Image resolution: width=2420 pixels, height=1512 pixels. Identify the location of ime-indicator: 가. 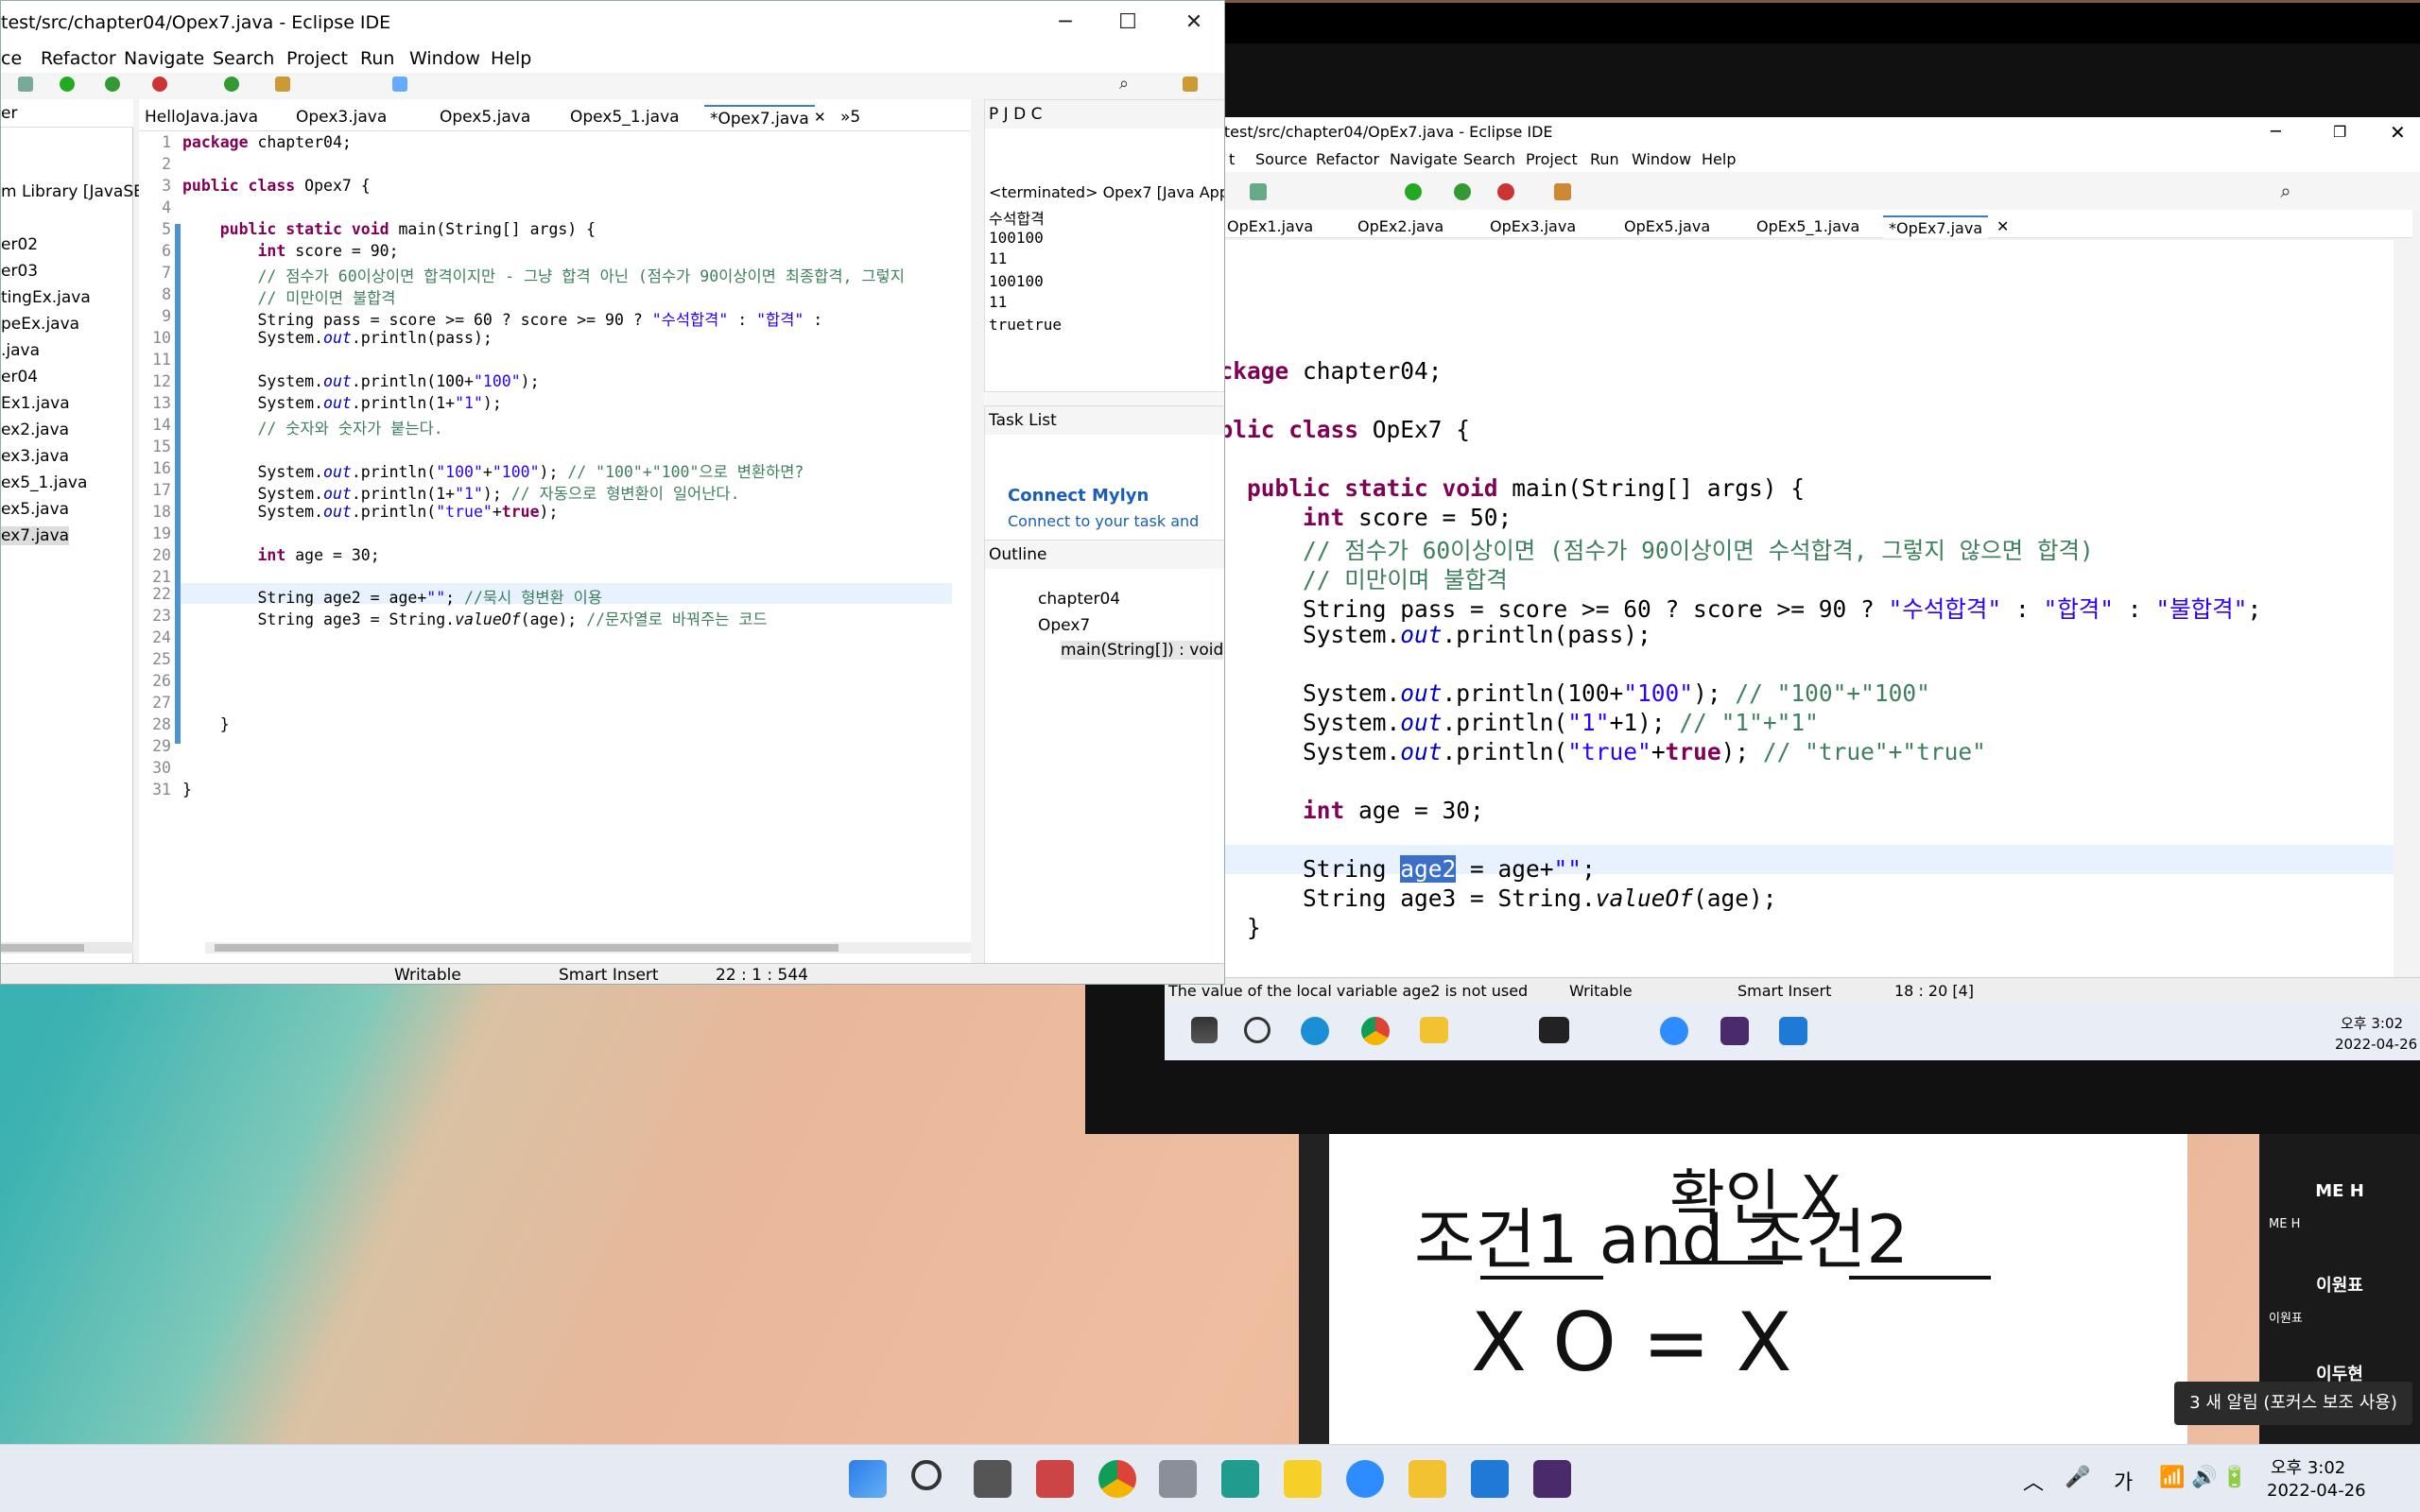
(2124, 1481).